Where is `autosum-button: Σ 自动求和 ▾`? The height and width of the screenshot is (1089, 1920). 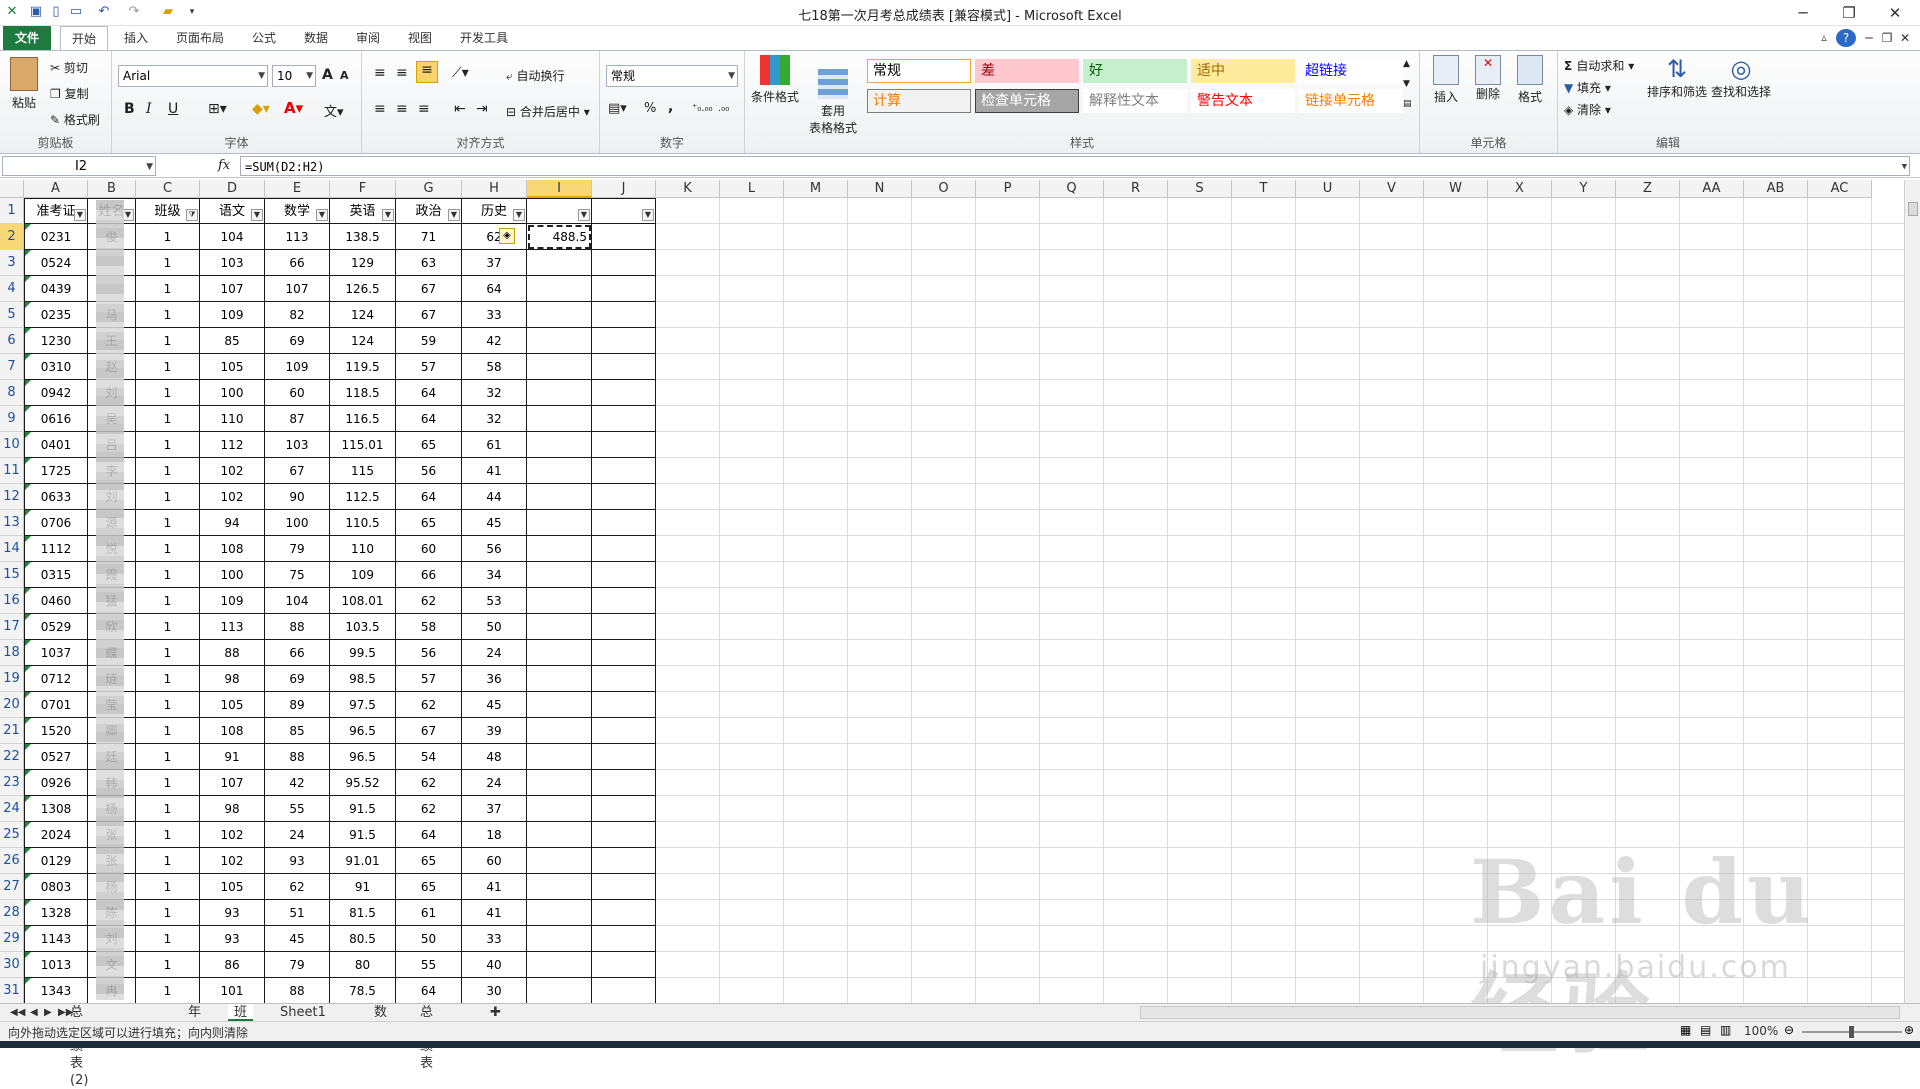
autosum-button: Σ 自动求和 ▾ is located at coordinates (1599, 65).